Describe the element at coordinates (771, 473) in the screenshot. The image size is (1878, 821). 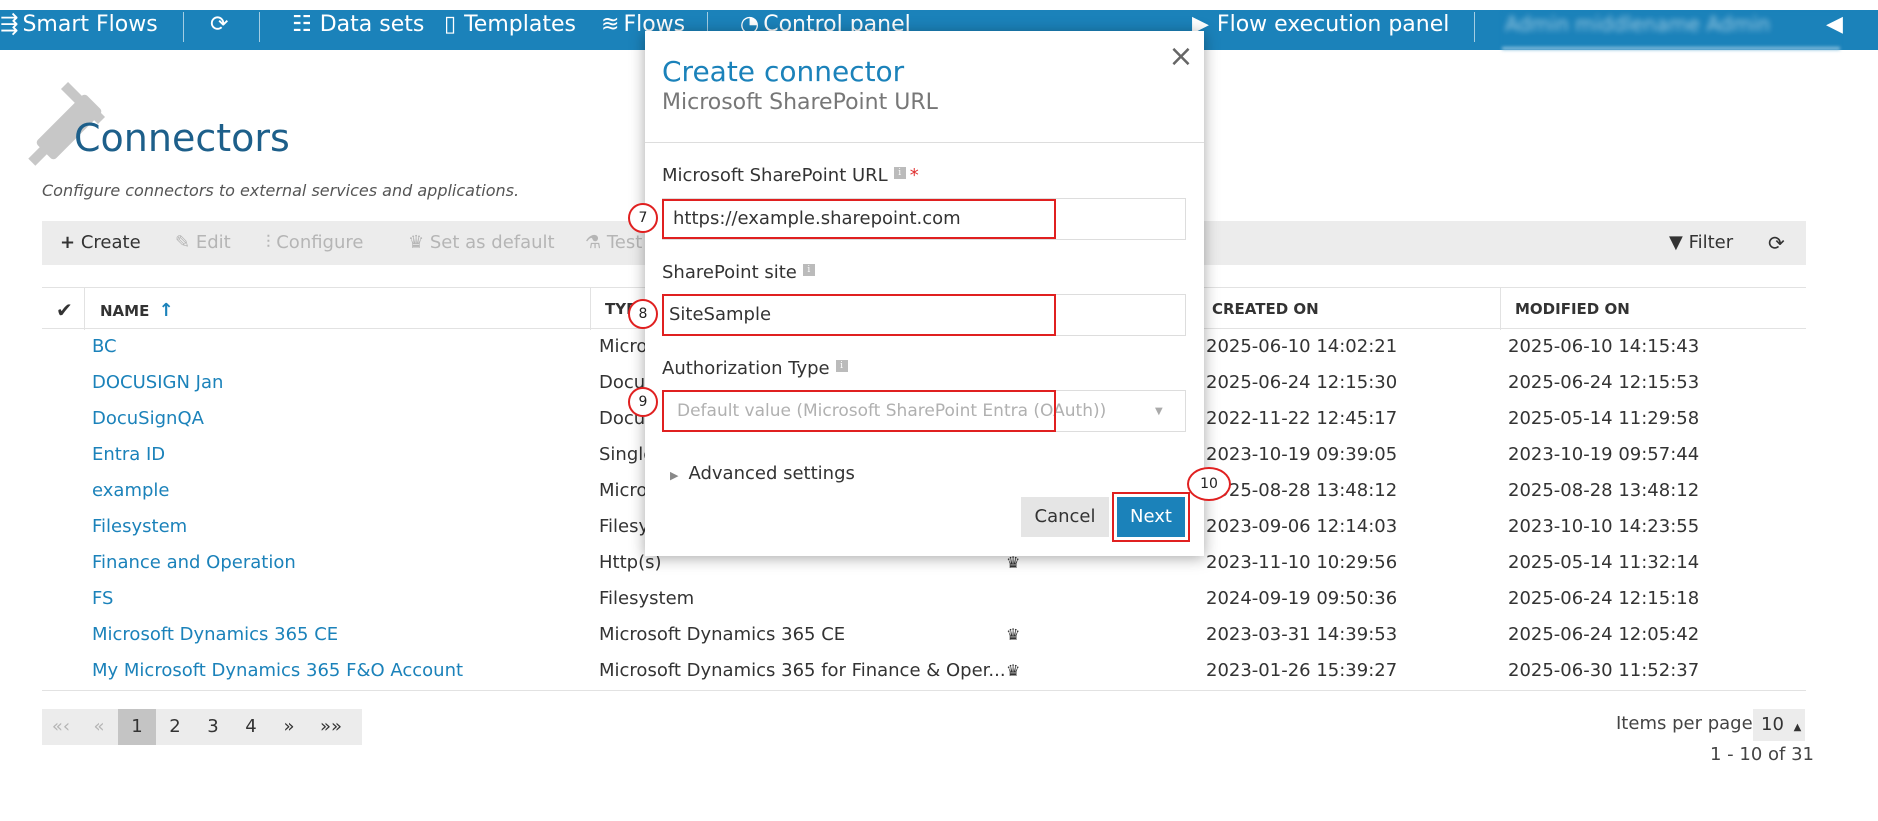
I see `advanced-settings-label: Advanced settings` at that location.